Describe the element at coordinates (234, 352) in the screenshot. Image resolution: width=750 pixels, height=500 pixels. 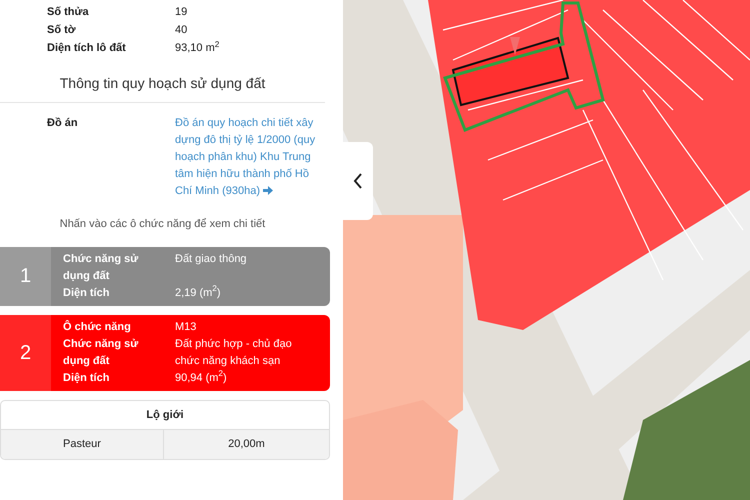
I see `field-value: Đất phức hợp - chủ đạo chức năng khách sạn` at that location.